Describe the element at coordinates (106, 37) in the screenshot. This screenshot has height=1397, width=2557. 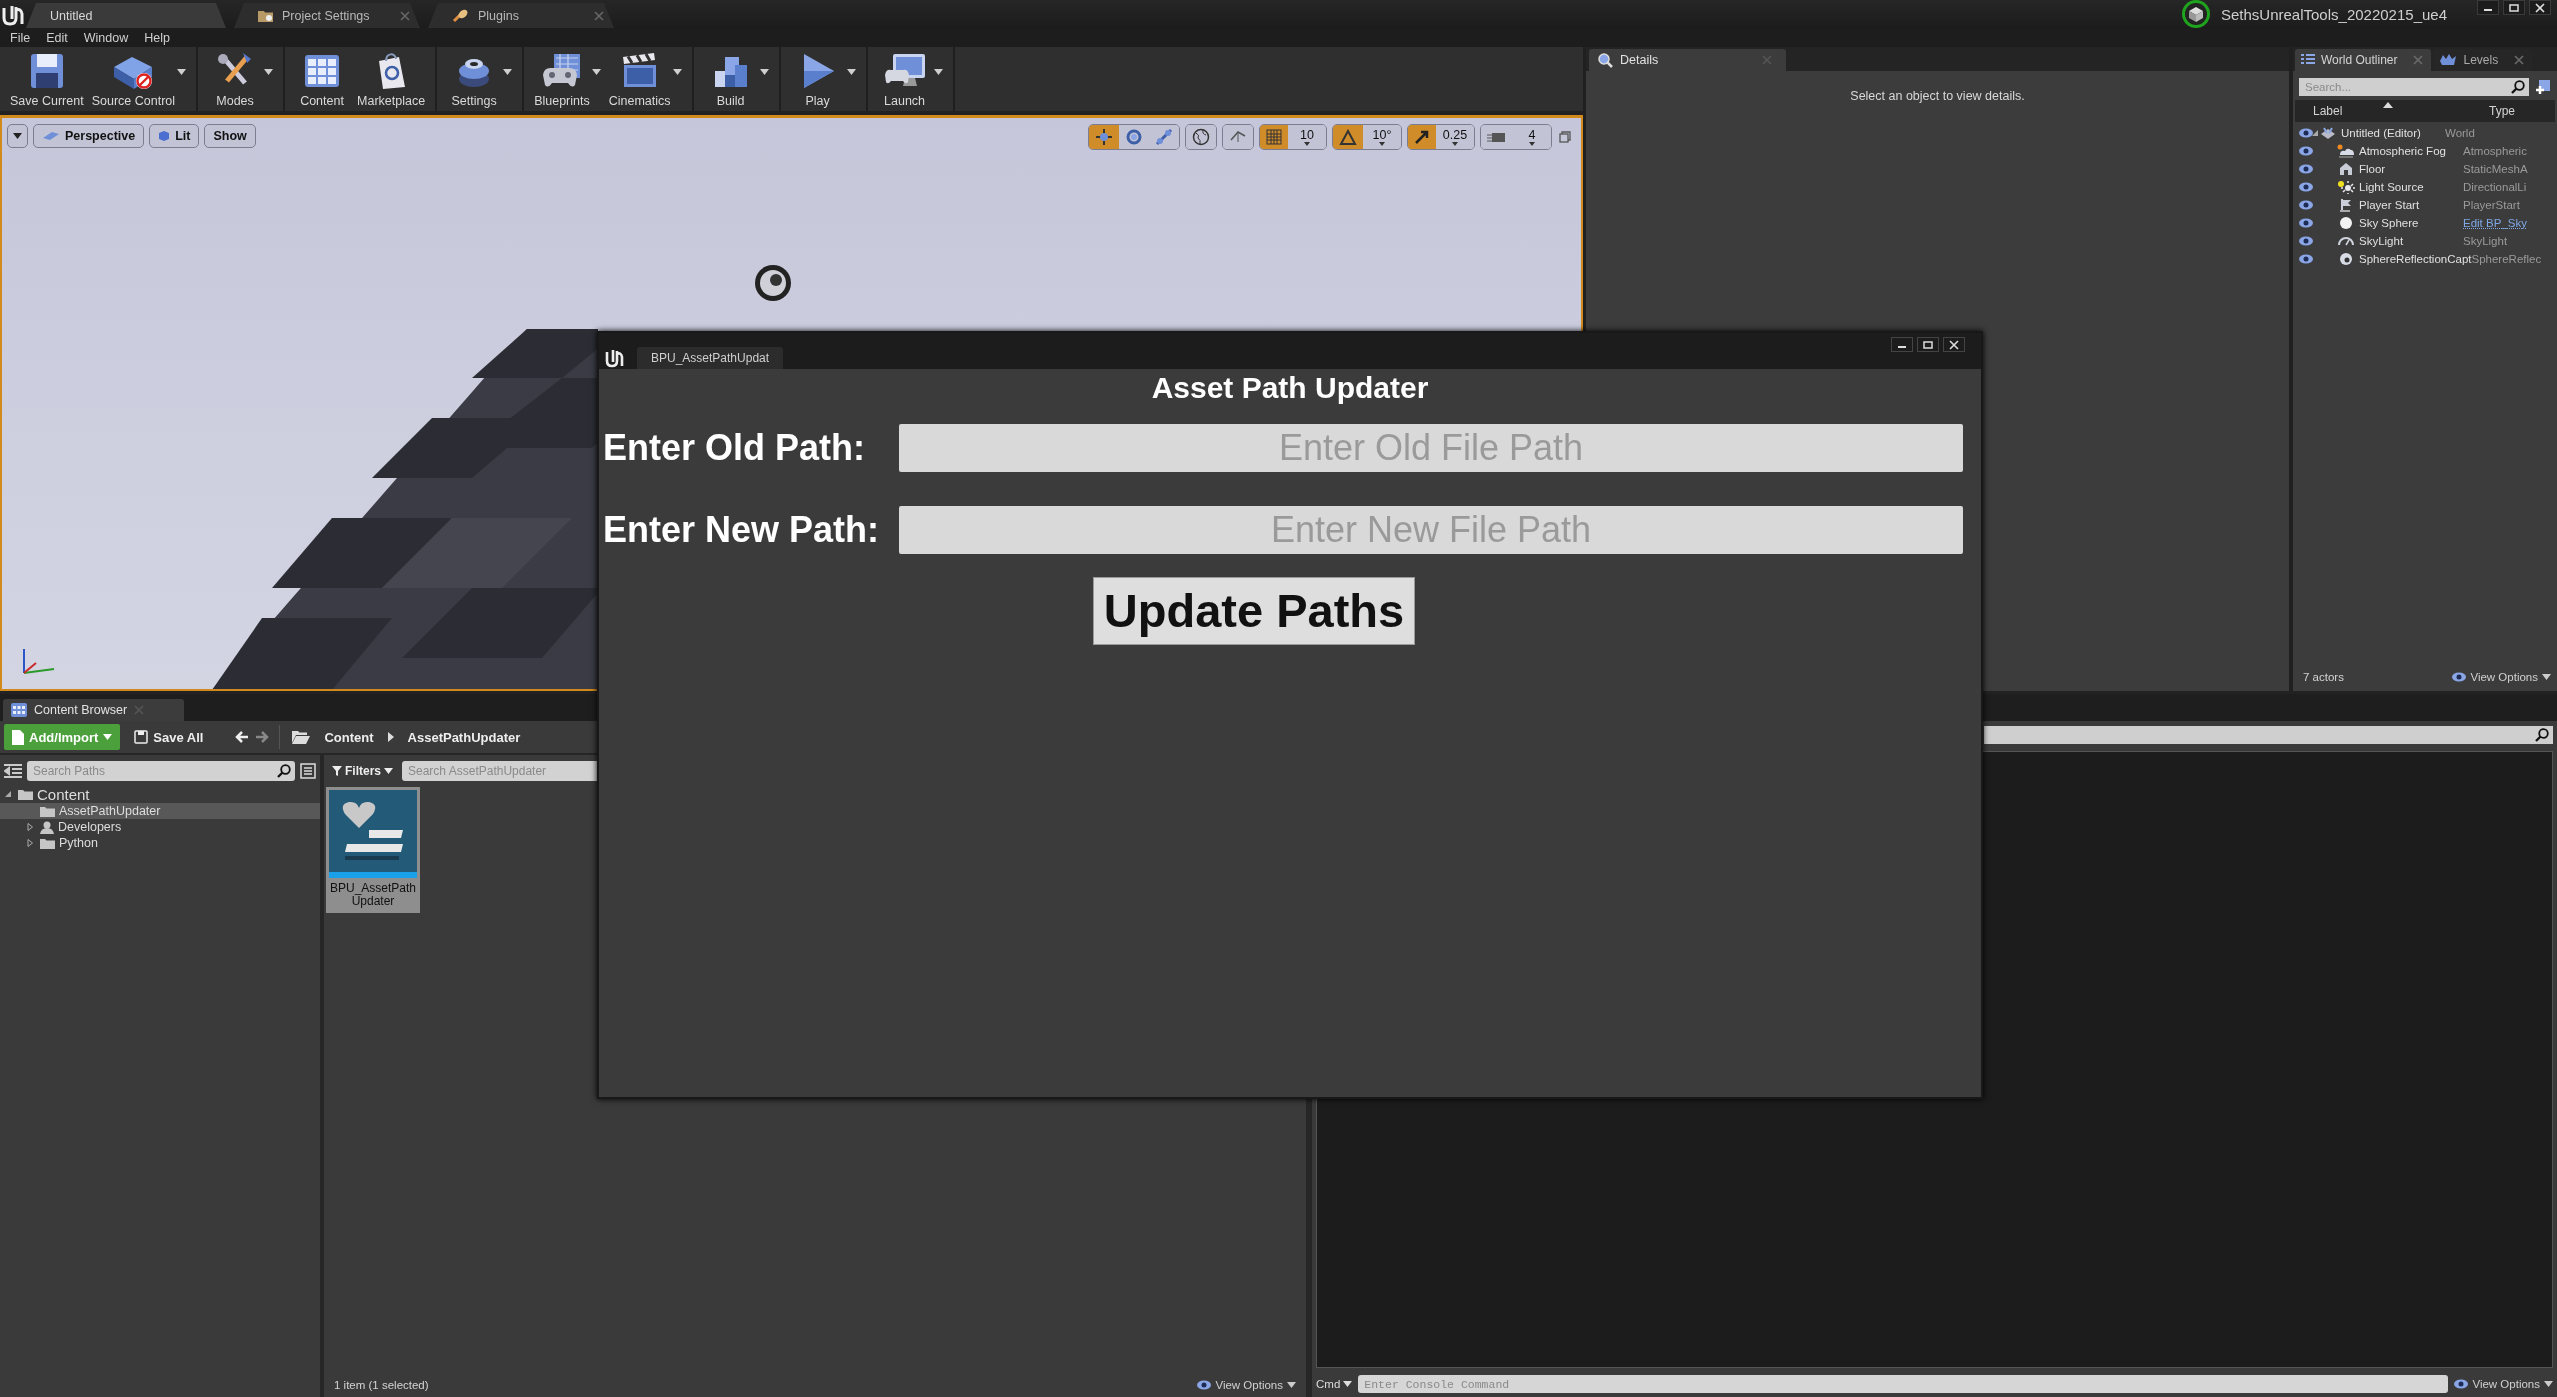
I see `menu-item: Window` at that location.